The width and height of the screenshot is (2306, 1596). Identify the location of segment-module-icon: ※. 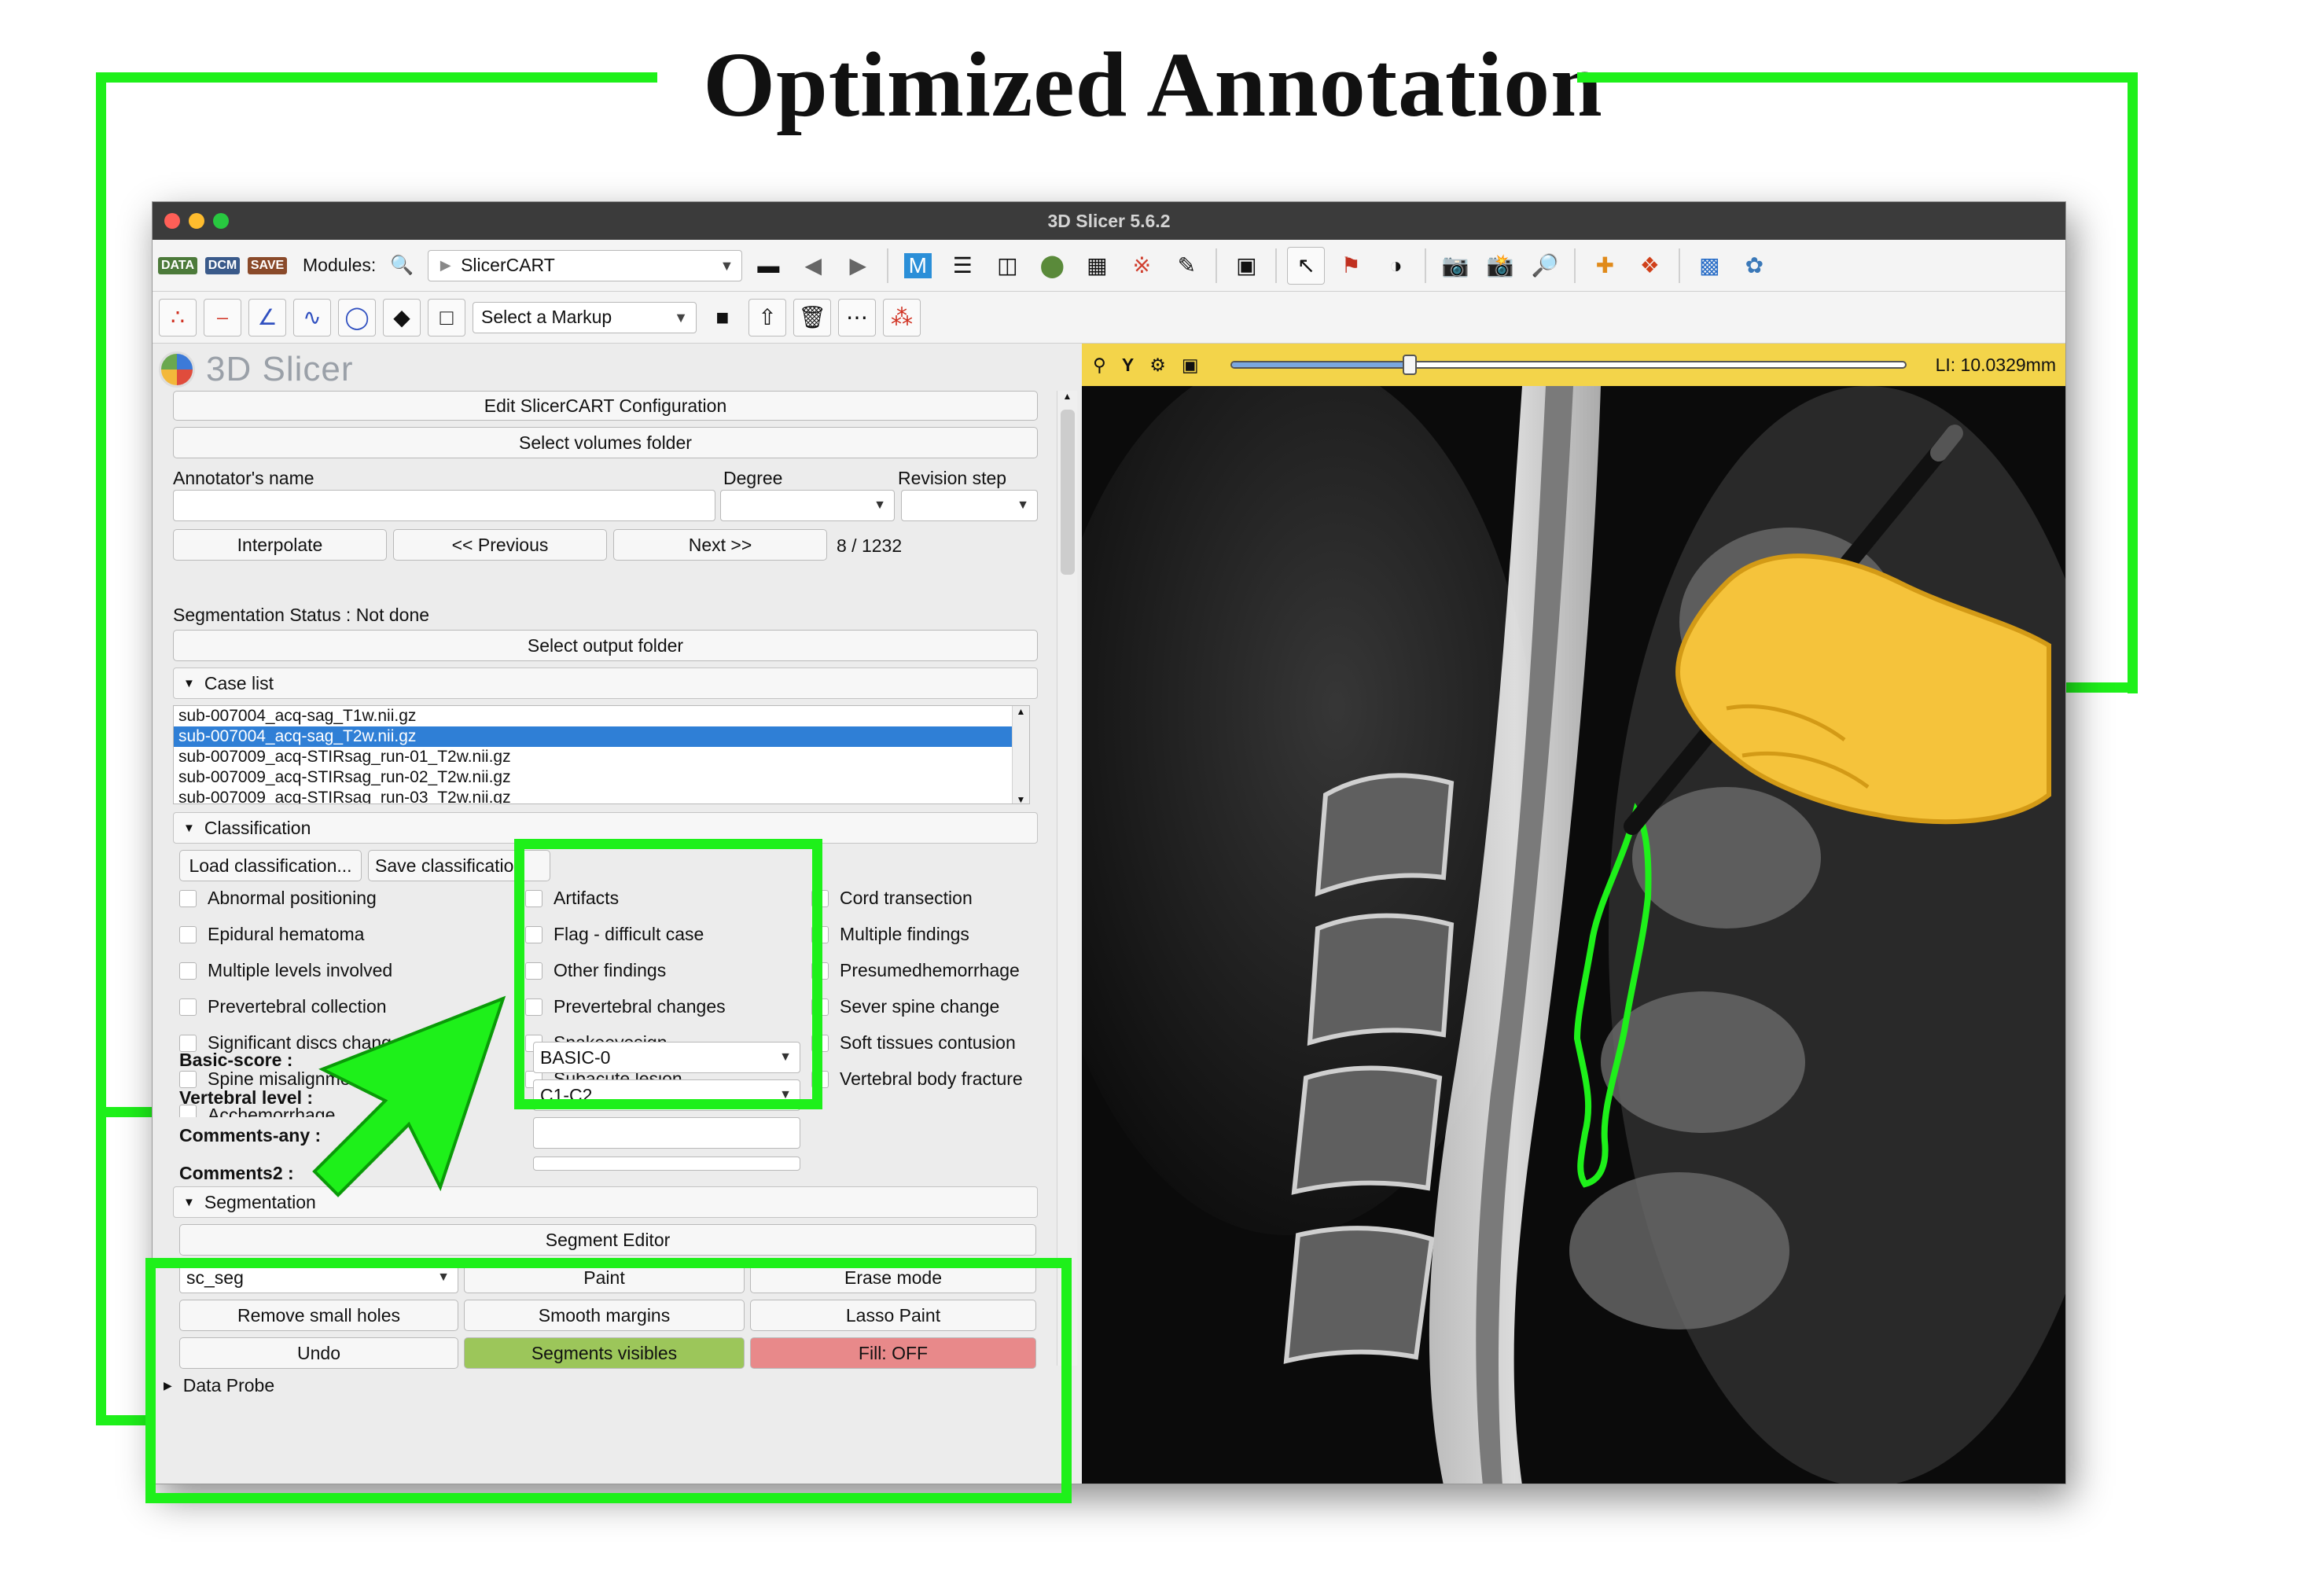
(1141, 266).